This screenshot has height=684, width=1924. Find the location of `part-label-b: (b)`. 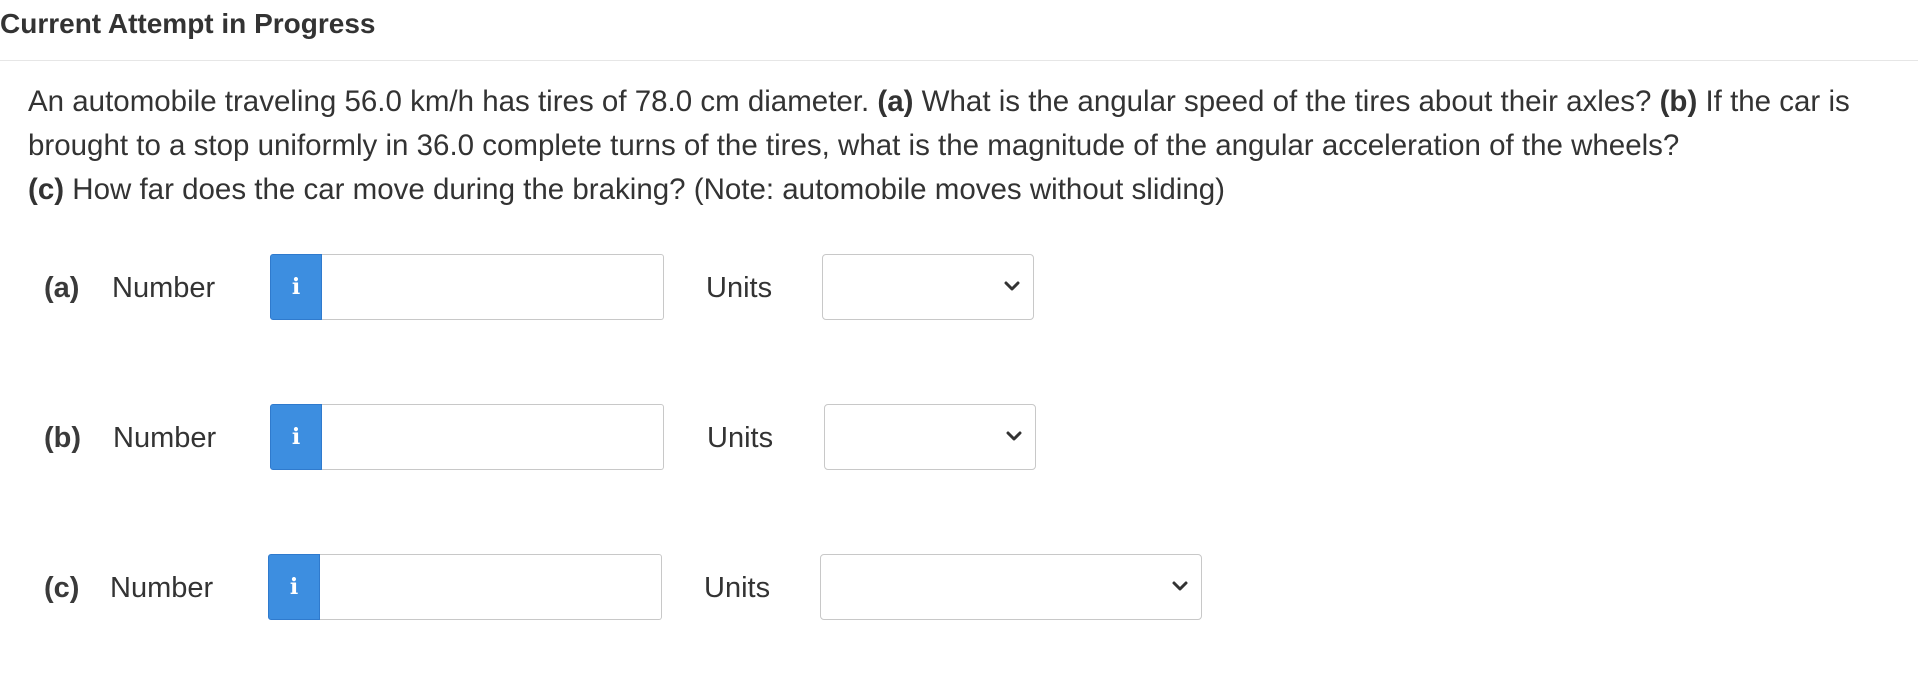

part-label-b: (b) is located at coordinates (63, 438).